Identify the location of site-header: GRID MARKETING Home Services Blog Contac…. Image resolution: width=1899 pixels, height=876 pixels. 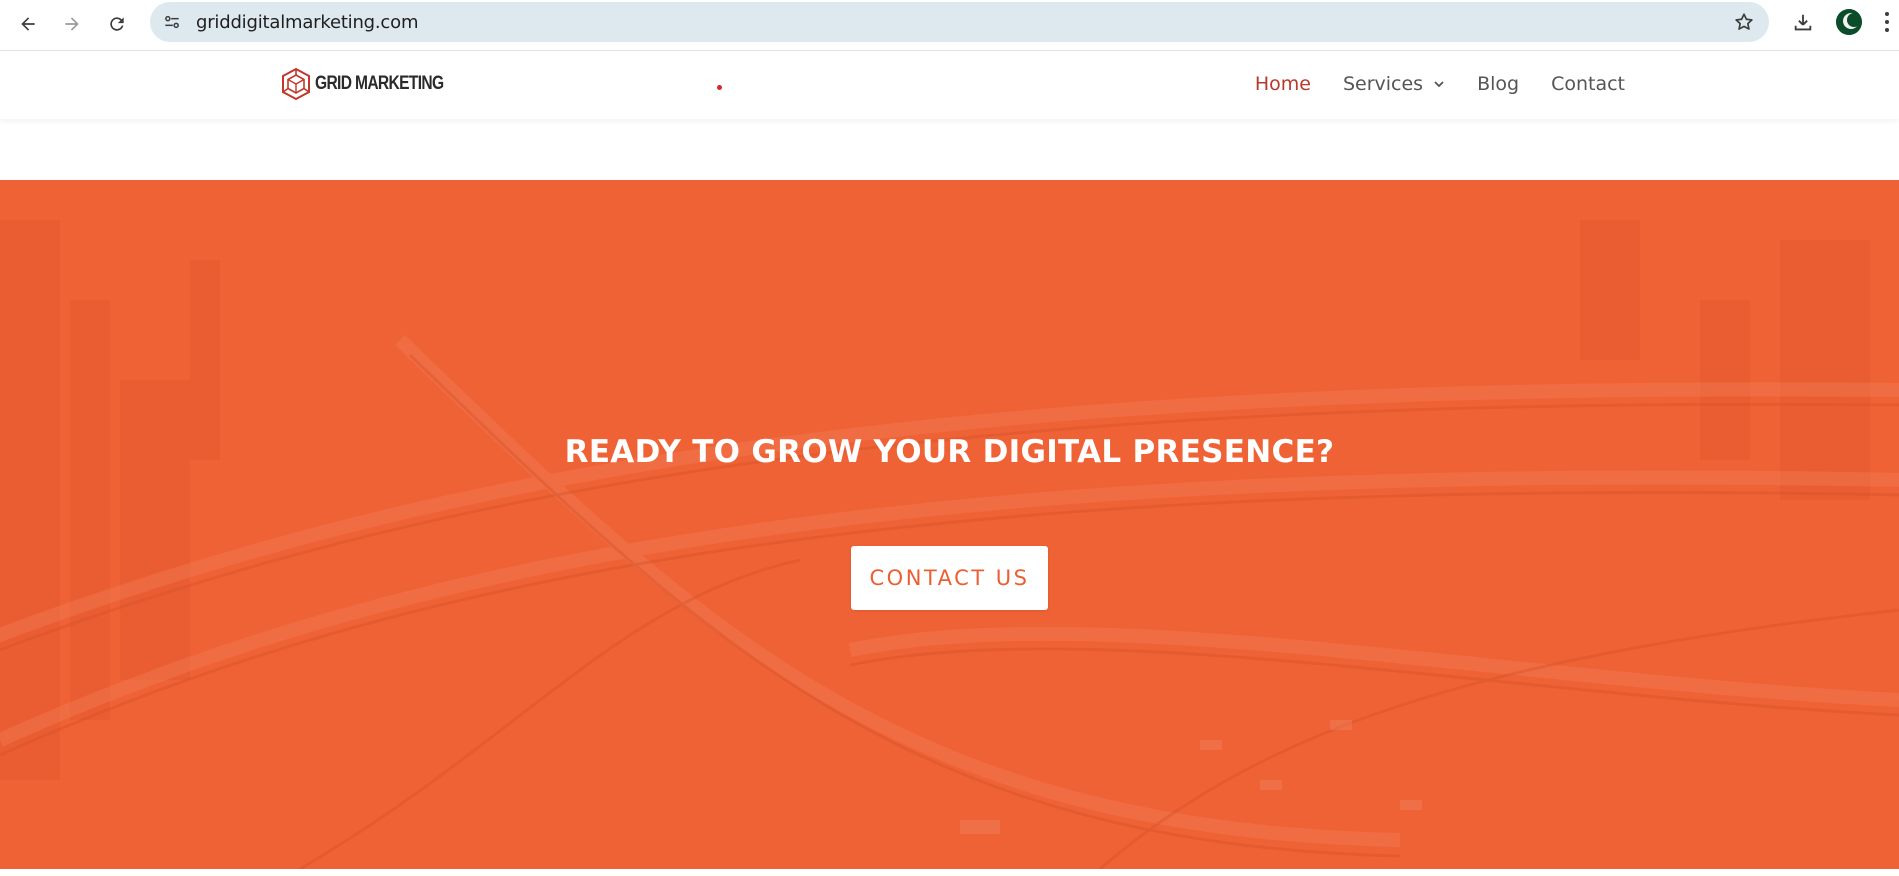
(949, 85).